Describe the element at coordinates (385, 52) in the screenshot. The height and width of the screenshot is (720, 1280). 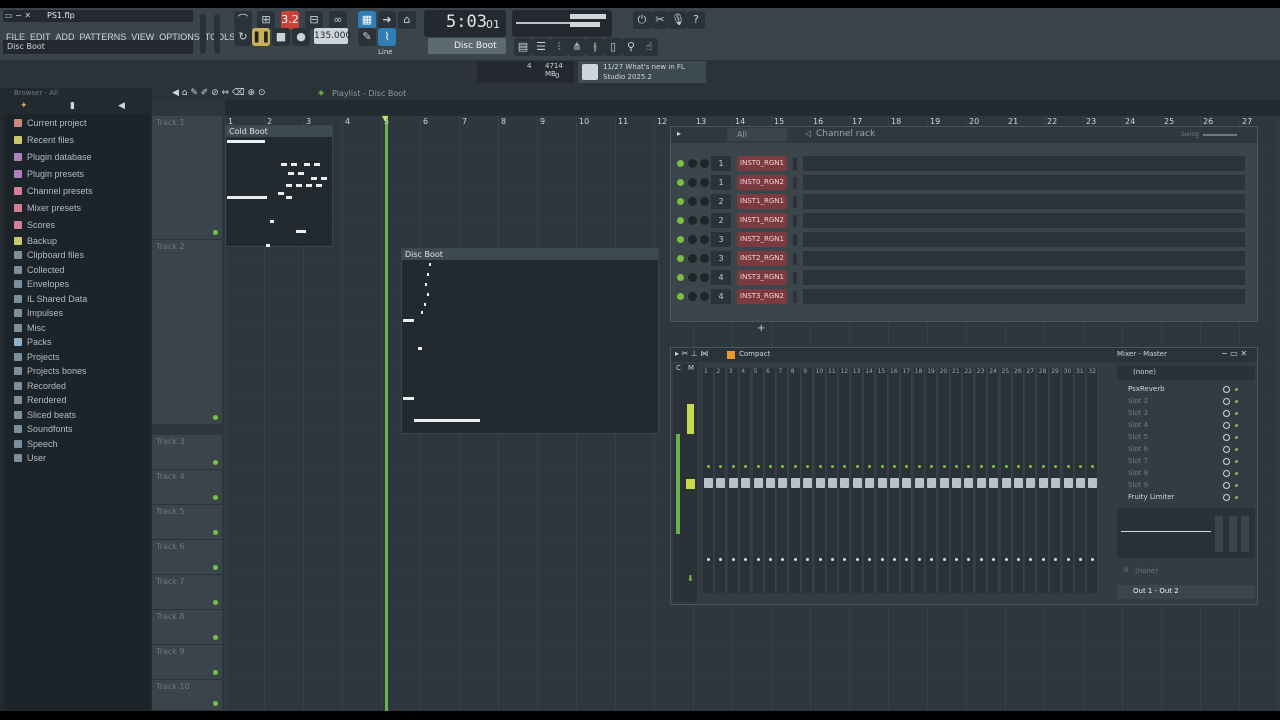
I see `snap-select: Line` at that location.